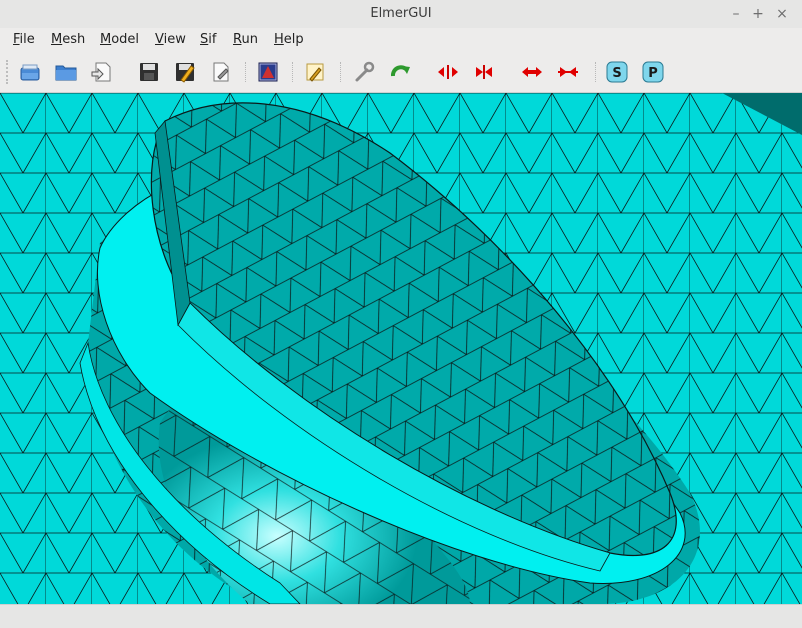 Image resolution: width=802 pixels, height=628 pixels. I want to click on menu-run: Run, so click(245, 39).